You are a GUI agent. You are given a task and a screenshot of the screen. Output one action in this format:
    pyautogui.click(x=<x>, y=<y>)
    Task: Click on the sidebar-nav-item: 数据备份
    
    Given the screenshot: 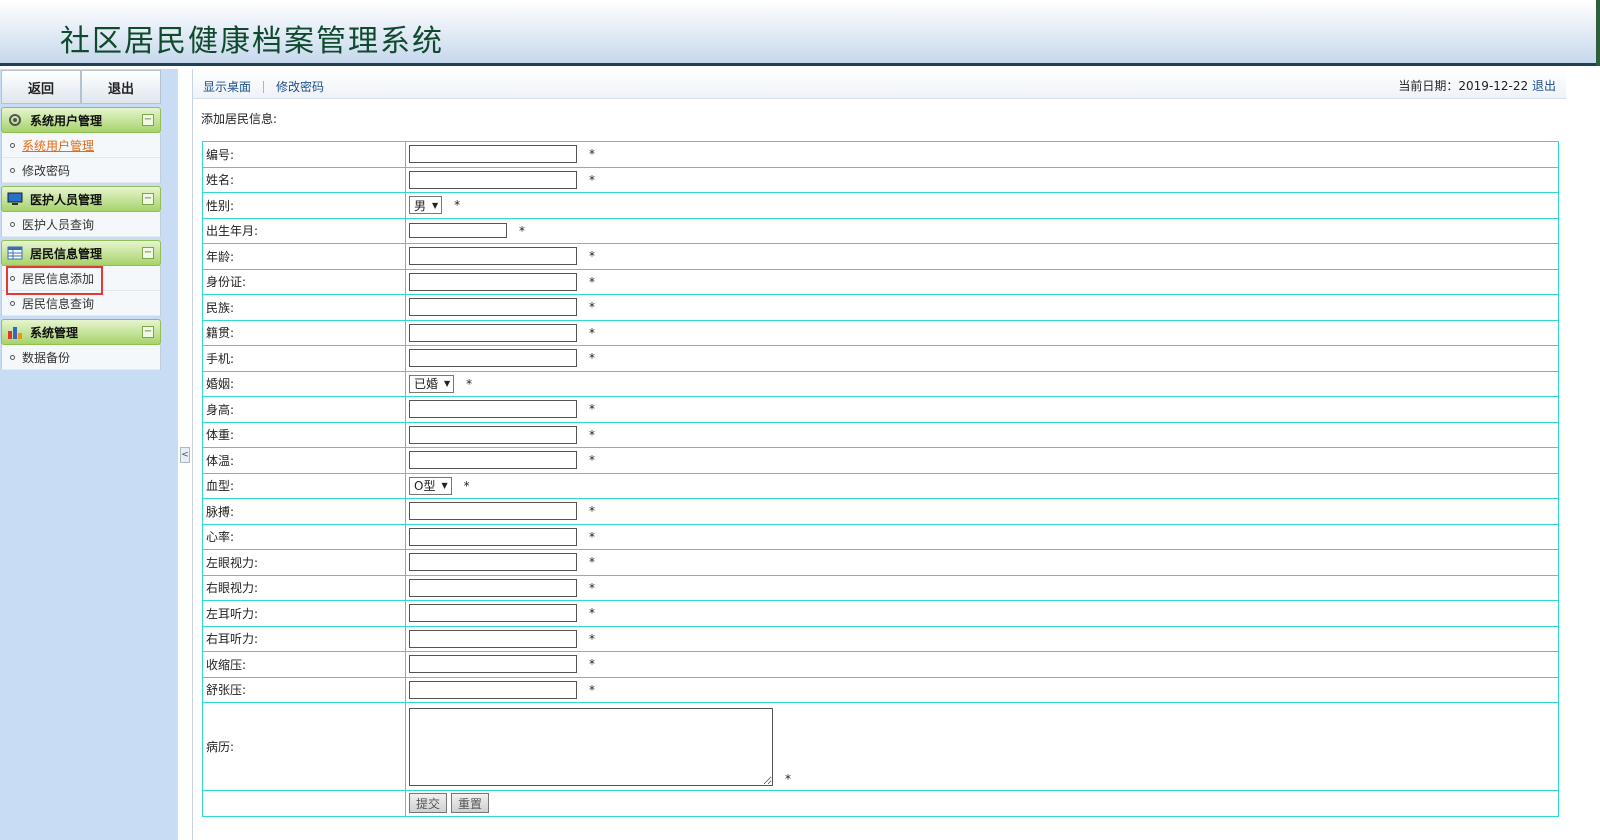 What is the action you would take?
    pyautogui.click(x=81, y=357)
    